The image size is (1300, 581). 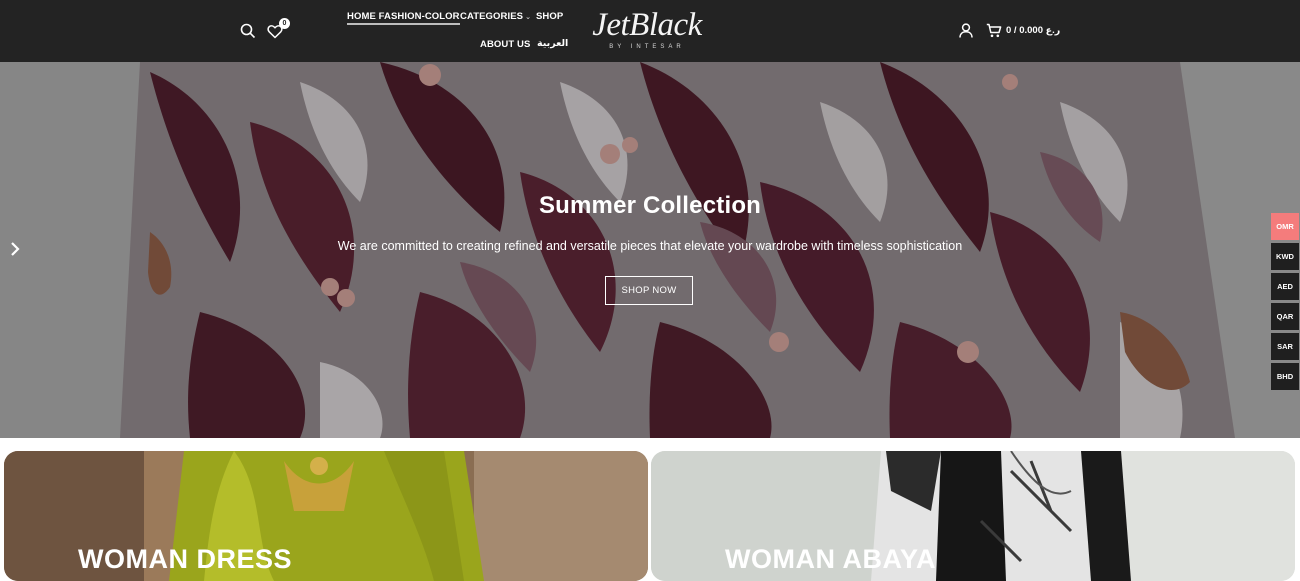 I want to click on woman-abaya-title: WOMAN ABAYA, so click(x=831, y=559).